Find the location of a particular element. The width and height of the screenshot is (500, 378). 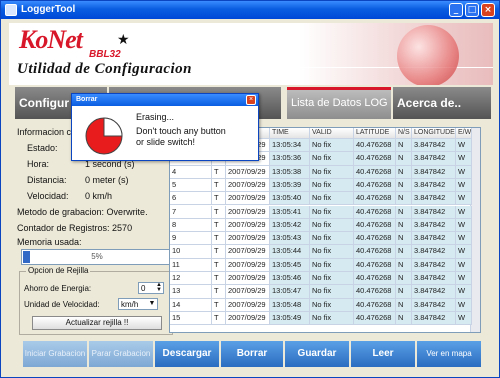

column-header: TIME is located at coordinates (290, 133).